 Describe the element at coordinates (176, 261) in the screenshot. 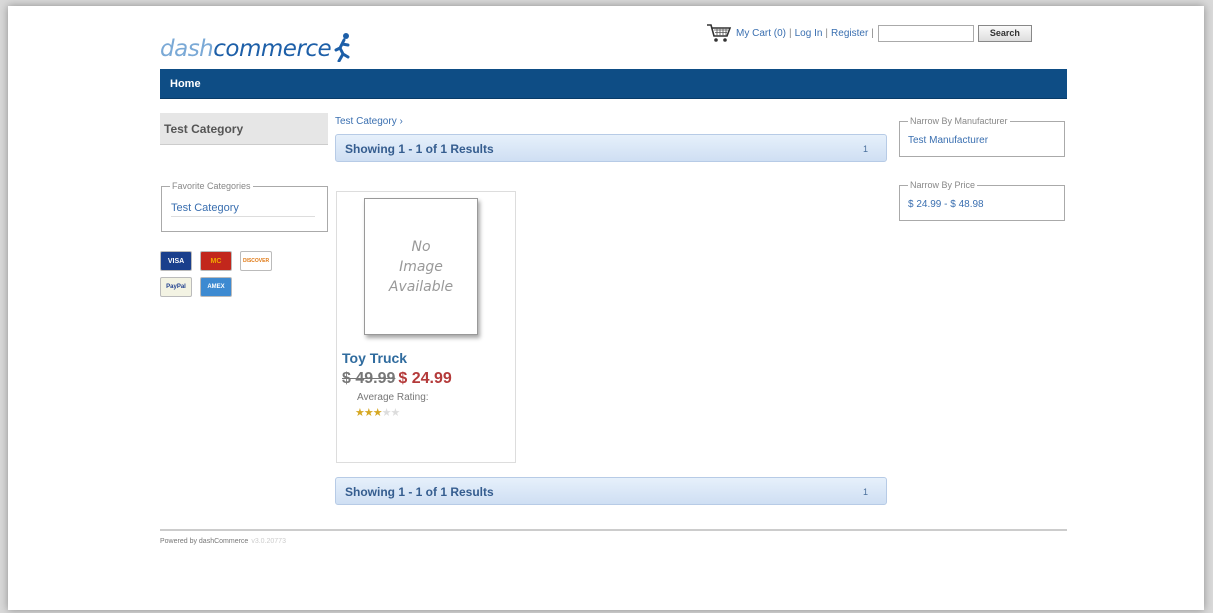

I see `visa-icon: VISA` at that location.